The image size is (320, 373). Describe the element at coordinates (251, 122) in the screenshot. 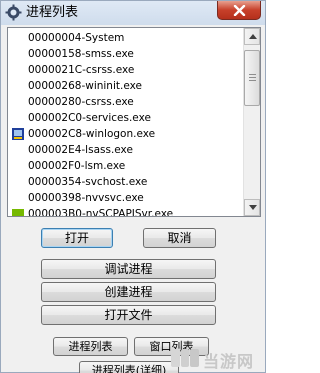

I see `vertical-scrollbar` at that location.